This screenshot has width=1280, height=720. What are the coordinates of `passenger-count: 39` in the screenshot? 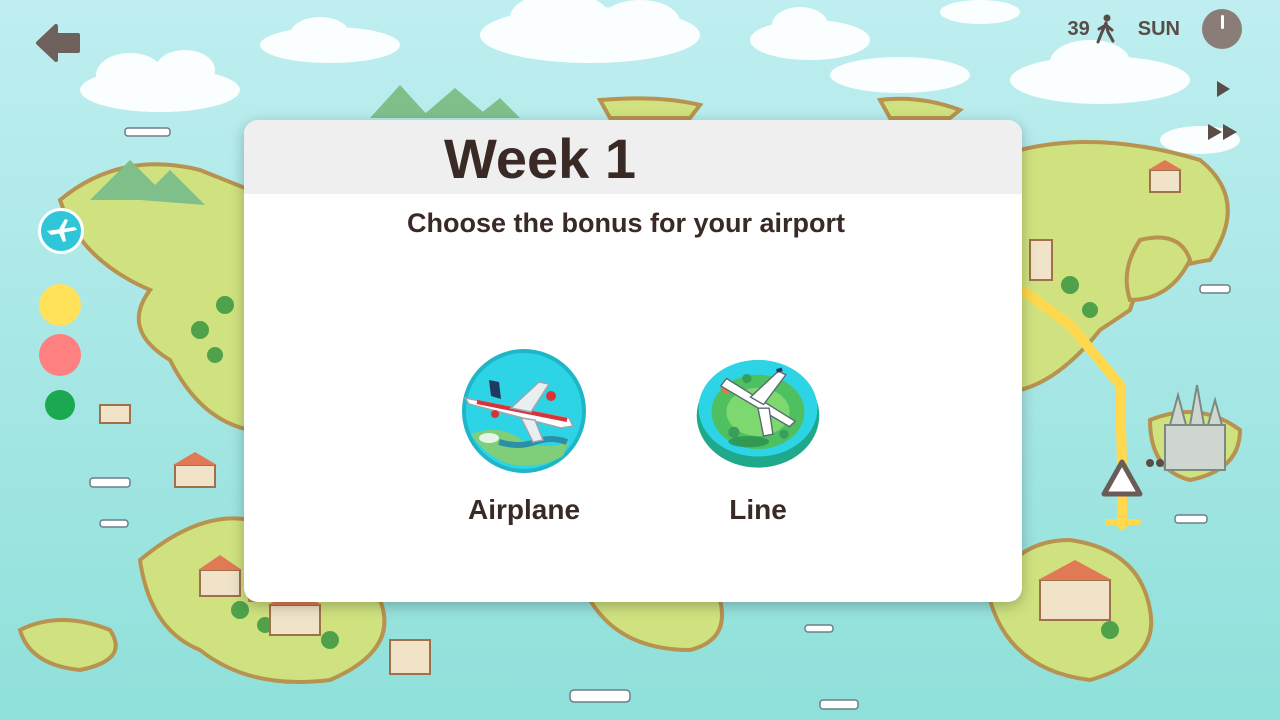 It's located at (1078, 28).